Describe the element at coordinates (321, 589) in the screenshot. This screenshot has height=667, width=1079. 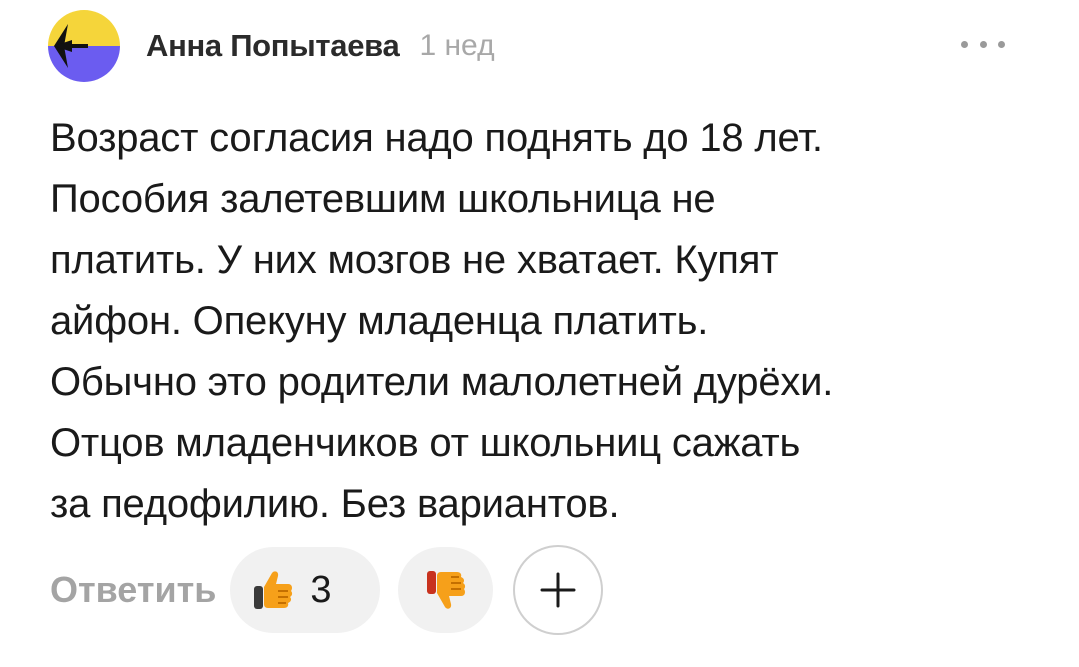
I see `like-count: 3` at that location.